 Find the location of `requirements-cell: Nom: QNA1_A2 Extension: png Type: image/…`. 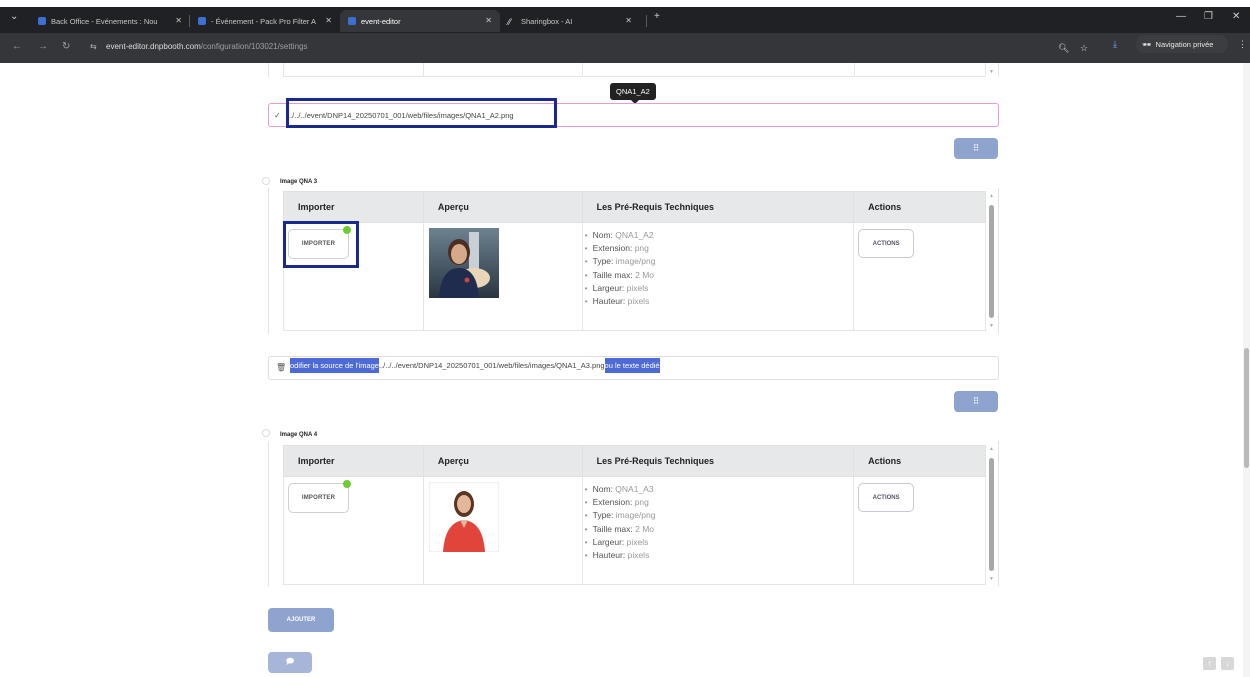

requirements-cell: Nom: QNA1_A2 Extension: png Type: image/… is located at coordinates (718, 276).